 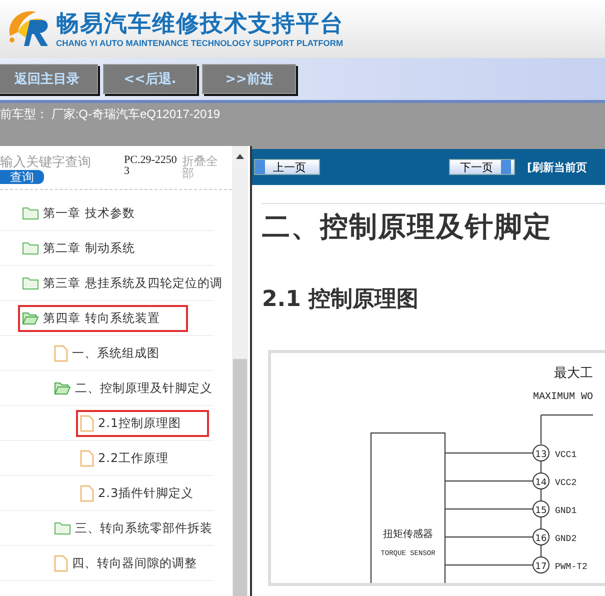 What do you see at coordinates (137, 493) in the screenshot?
I see `tree-item: 2.3插件针脚定义` at bounding box center [137, 493].